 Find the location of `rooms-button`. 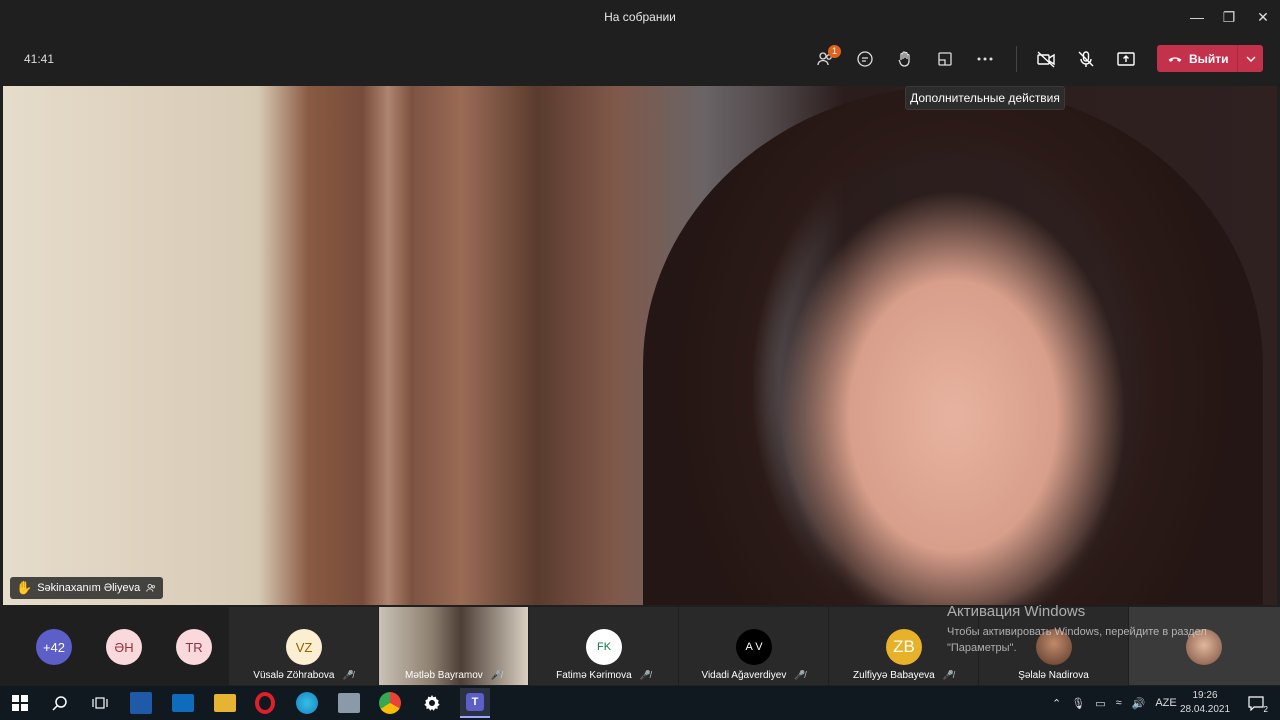

rooms-button is located at coordinates (945, 59).